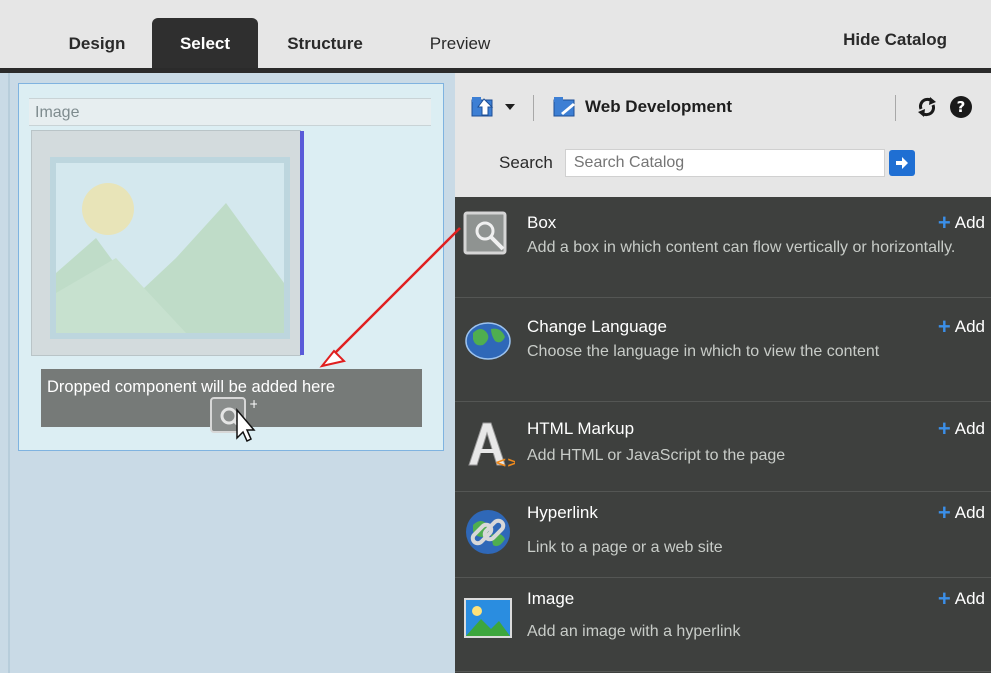 Image resolution: width=991 pixels, height=673 pixels. What do you see at coordinates (895, 40) in the screenshot?
I see `hide-catalog-link: Hide Catalog` at bounding box center [895, 40].